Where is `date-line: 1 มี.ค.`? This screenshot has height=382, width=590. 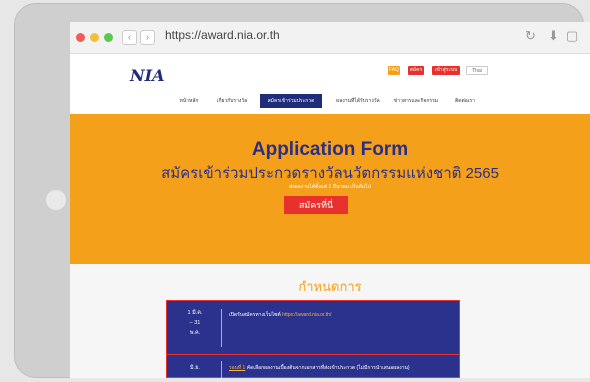
date-line: 1 มี.ค. is located at coordinates (195, 313).